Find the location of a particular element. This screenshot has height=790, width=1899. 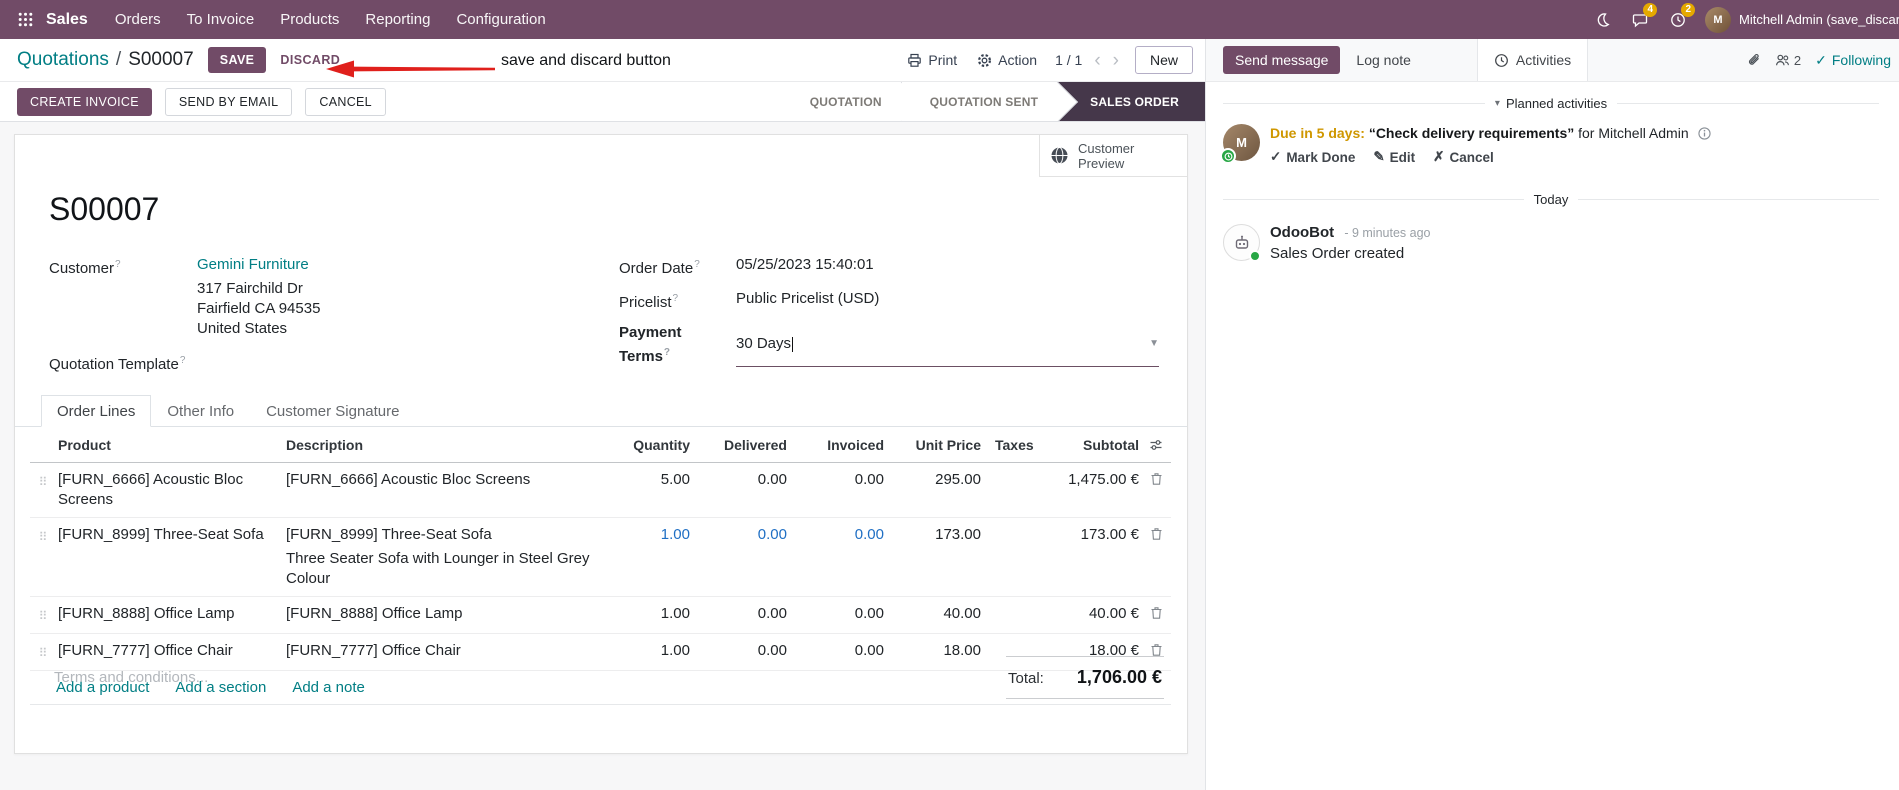

today-label: Today is located at coordinates (1551, 199).